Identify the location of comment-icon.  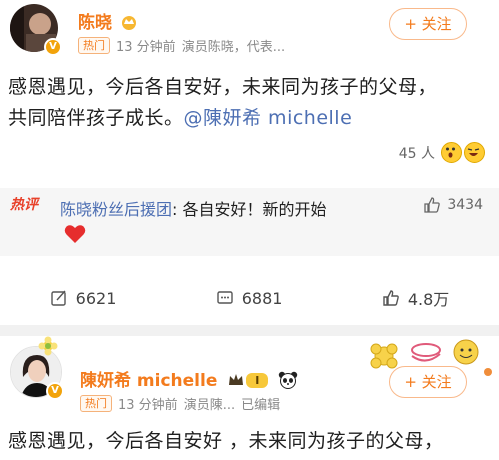
(225, 297).